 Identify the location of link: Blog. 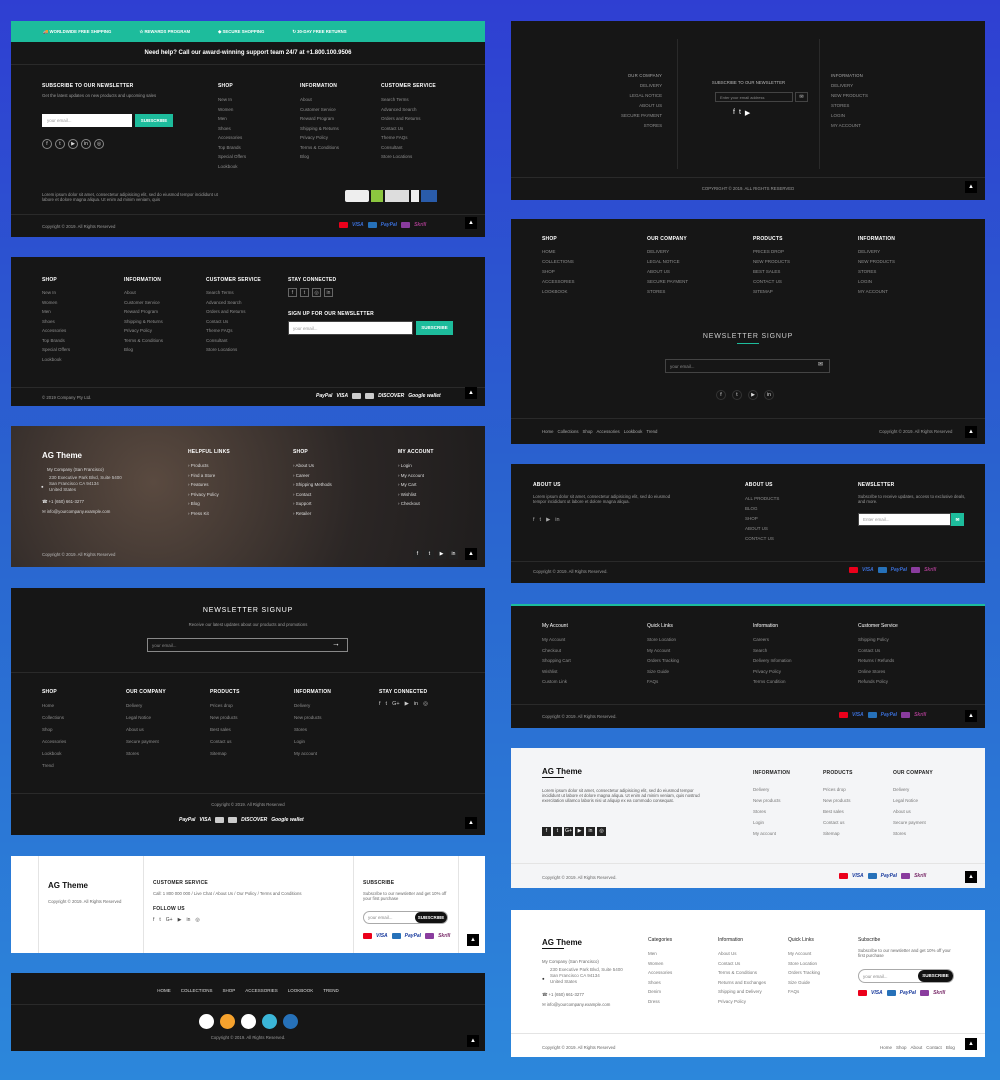
(319, 156).